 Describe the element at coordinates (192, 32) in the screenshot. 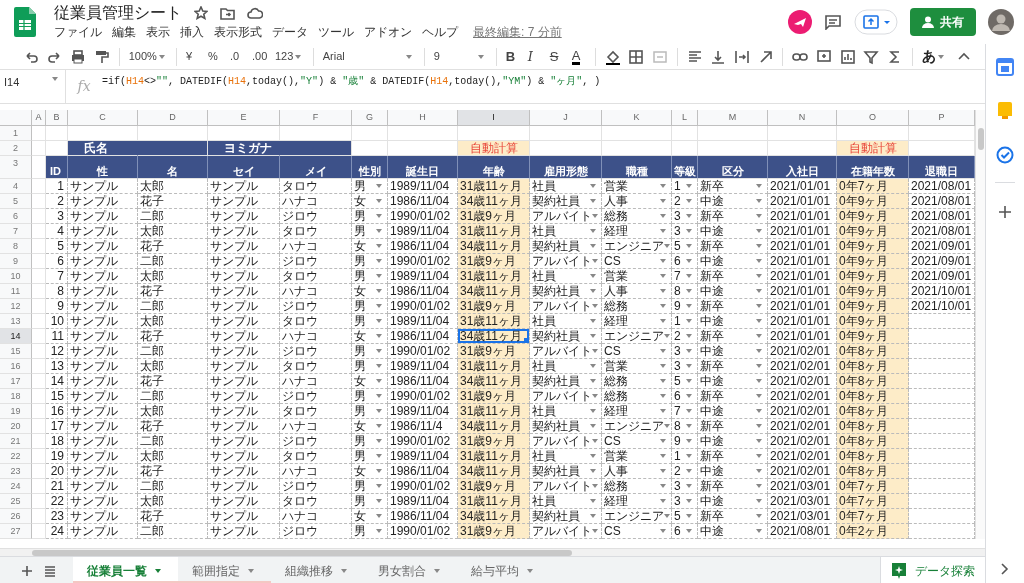

I see `menu-item: 挿入` at that location.